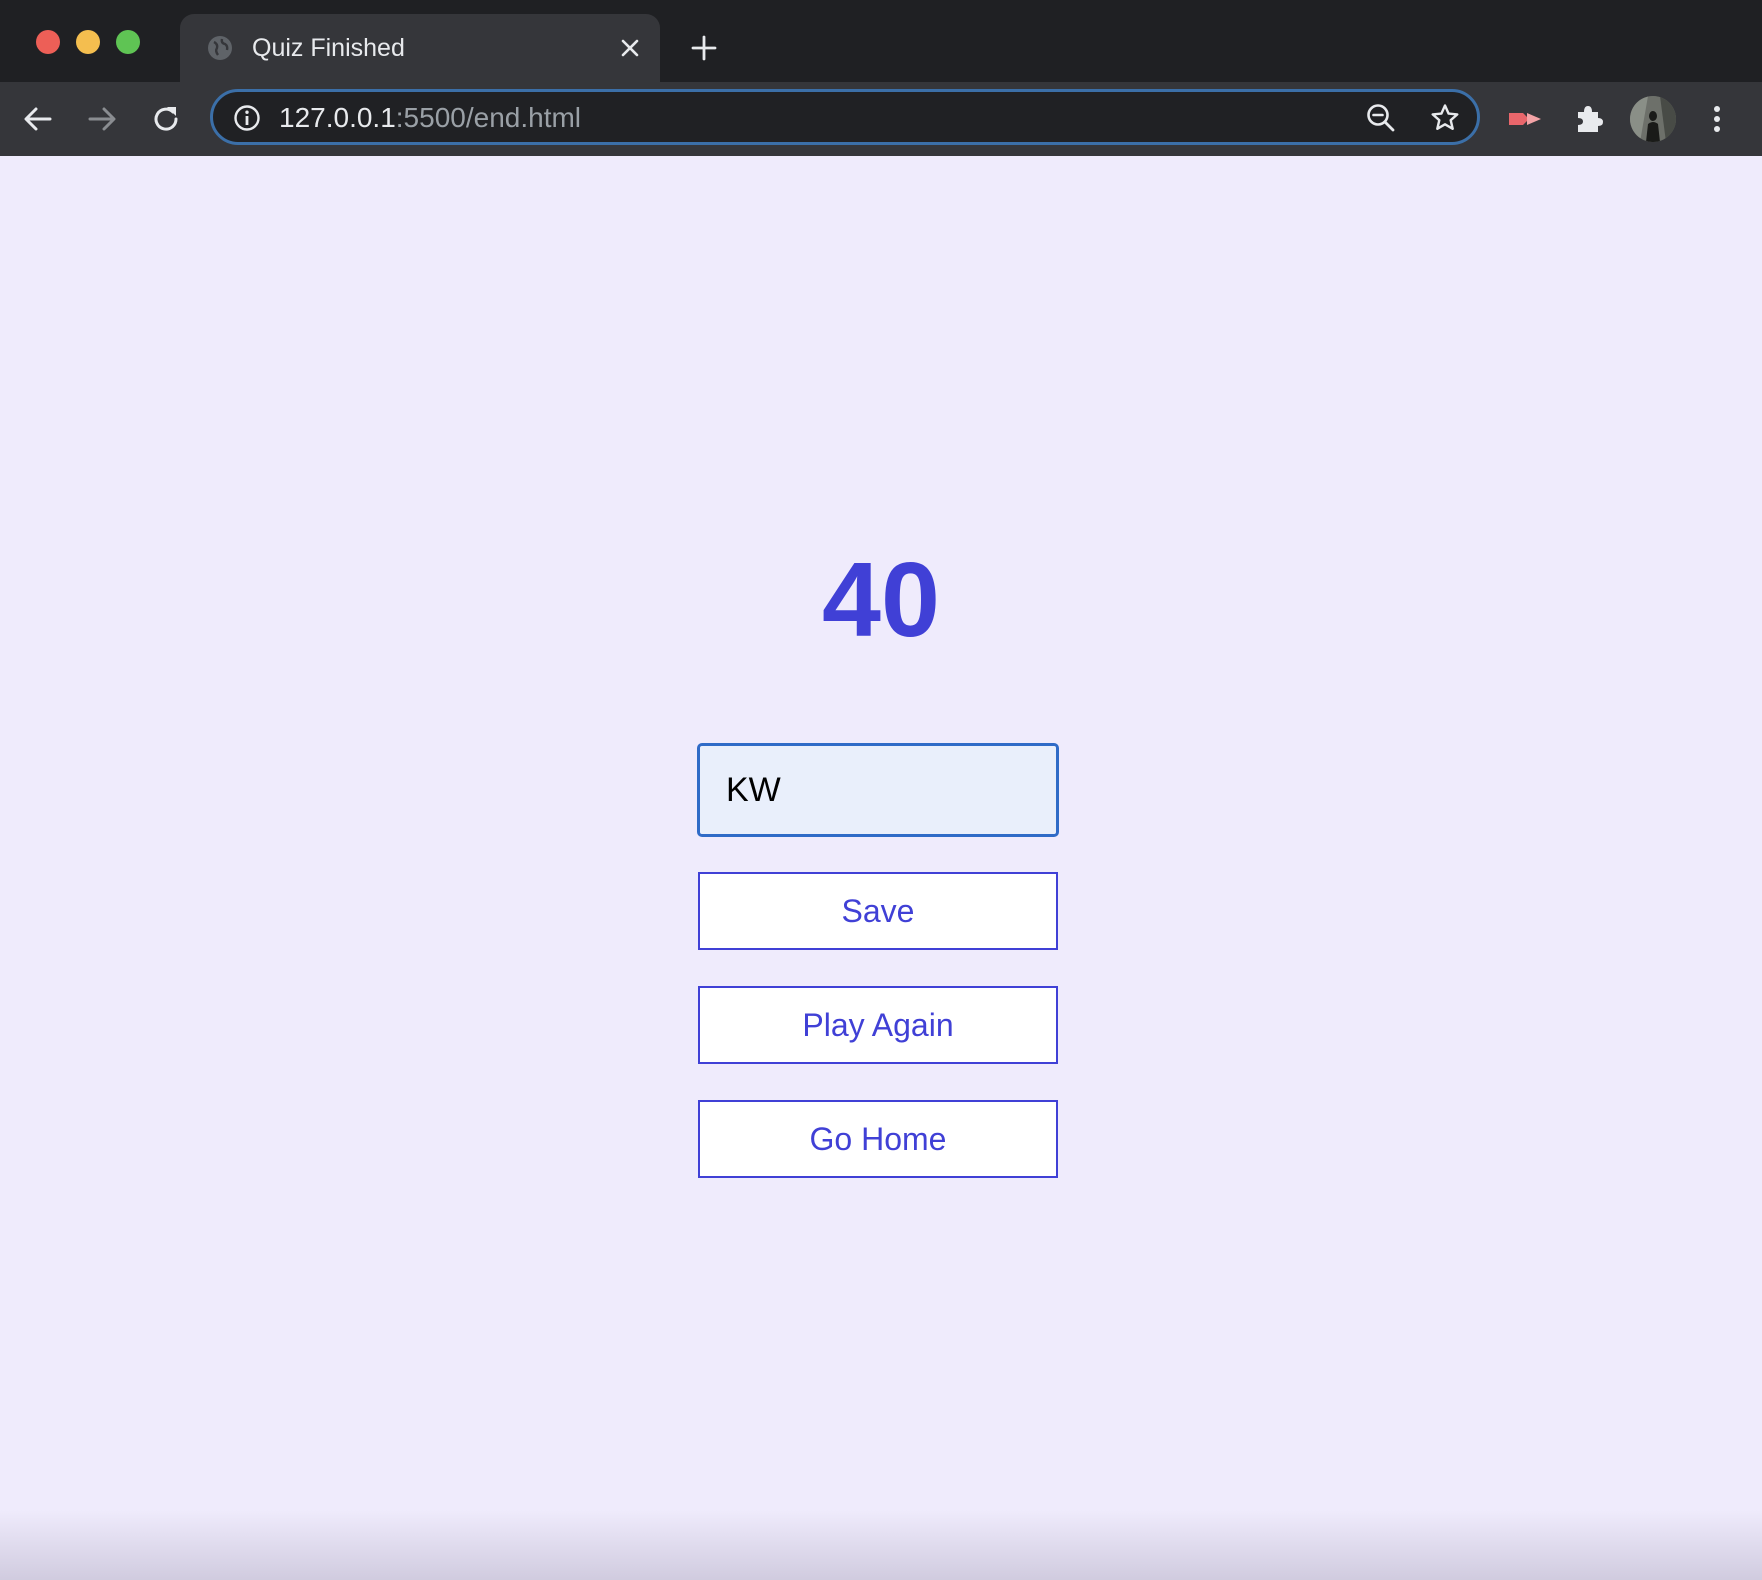 This screenshot has width=1762, height=1580. I want to click on browser-toolbar: 127.0.0.1:5500/end.html, so click(881, 119).